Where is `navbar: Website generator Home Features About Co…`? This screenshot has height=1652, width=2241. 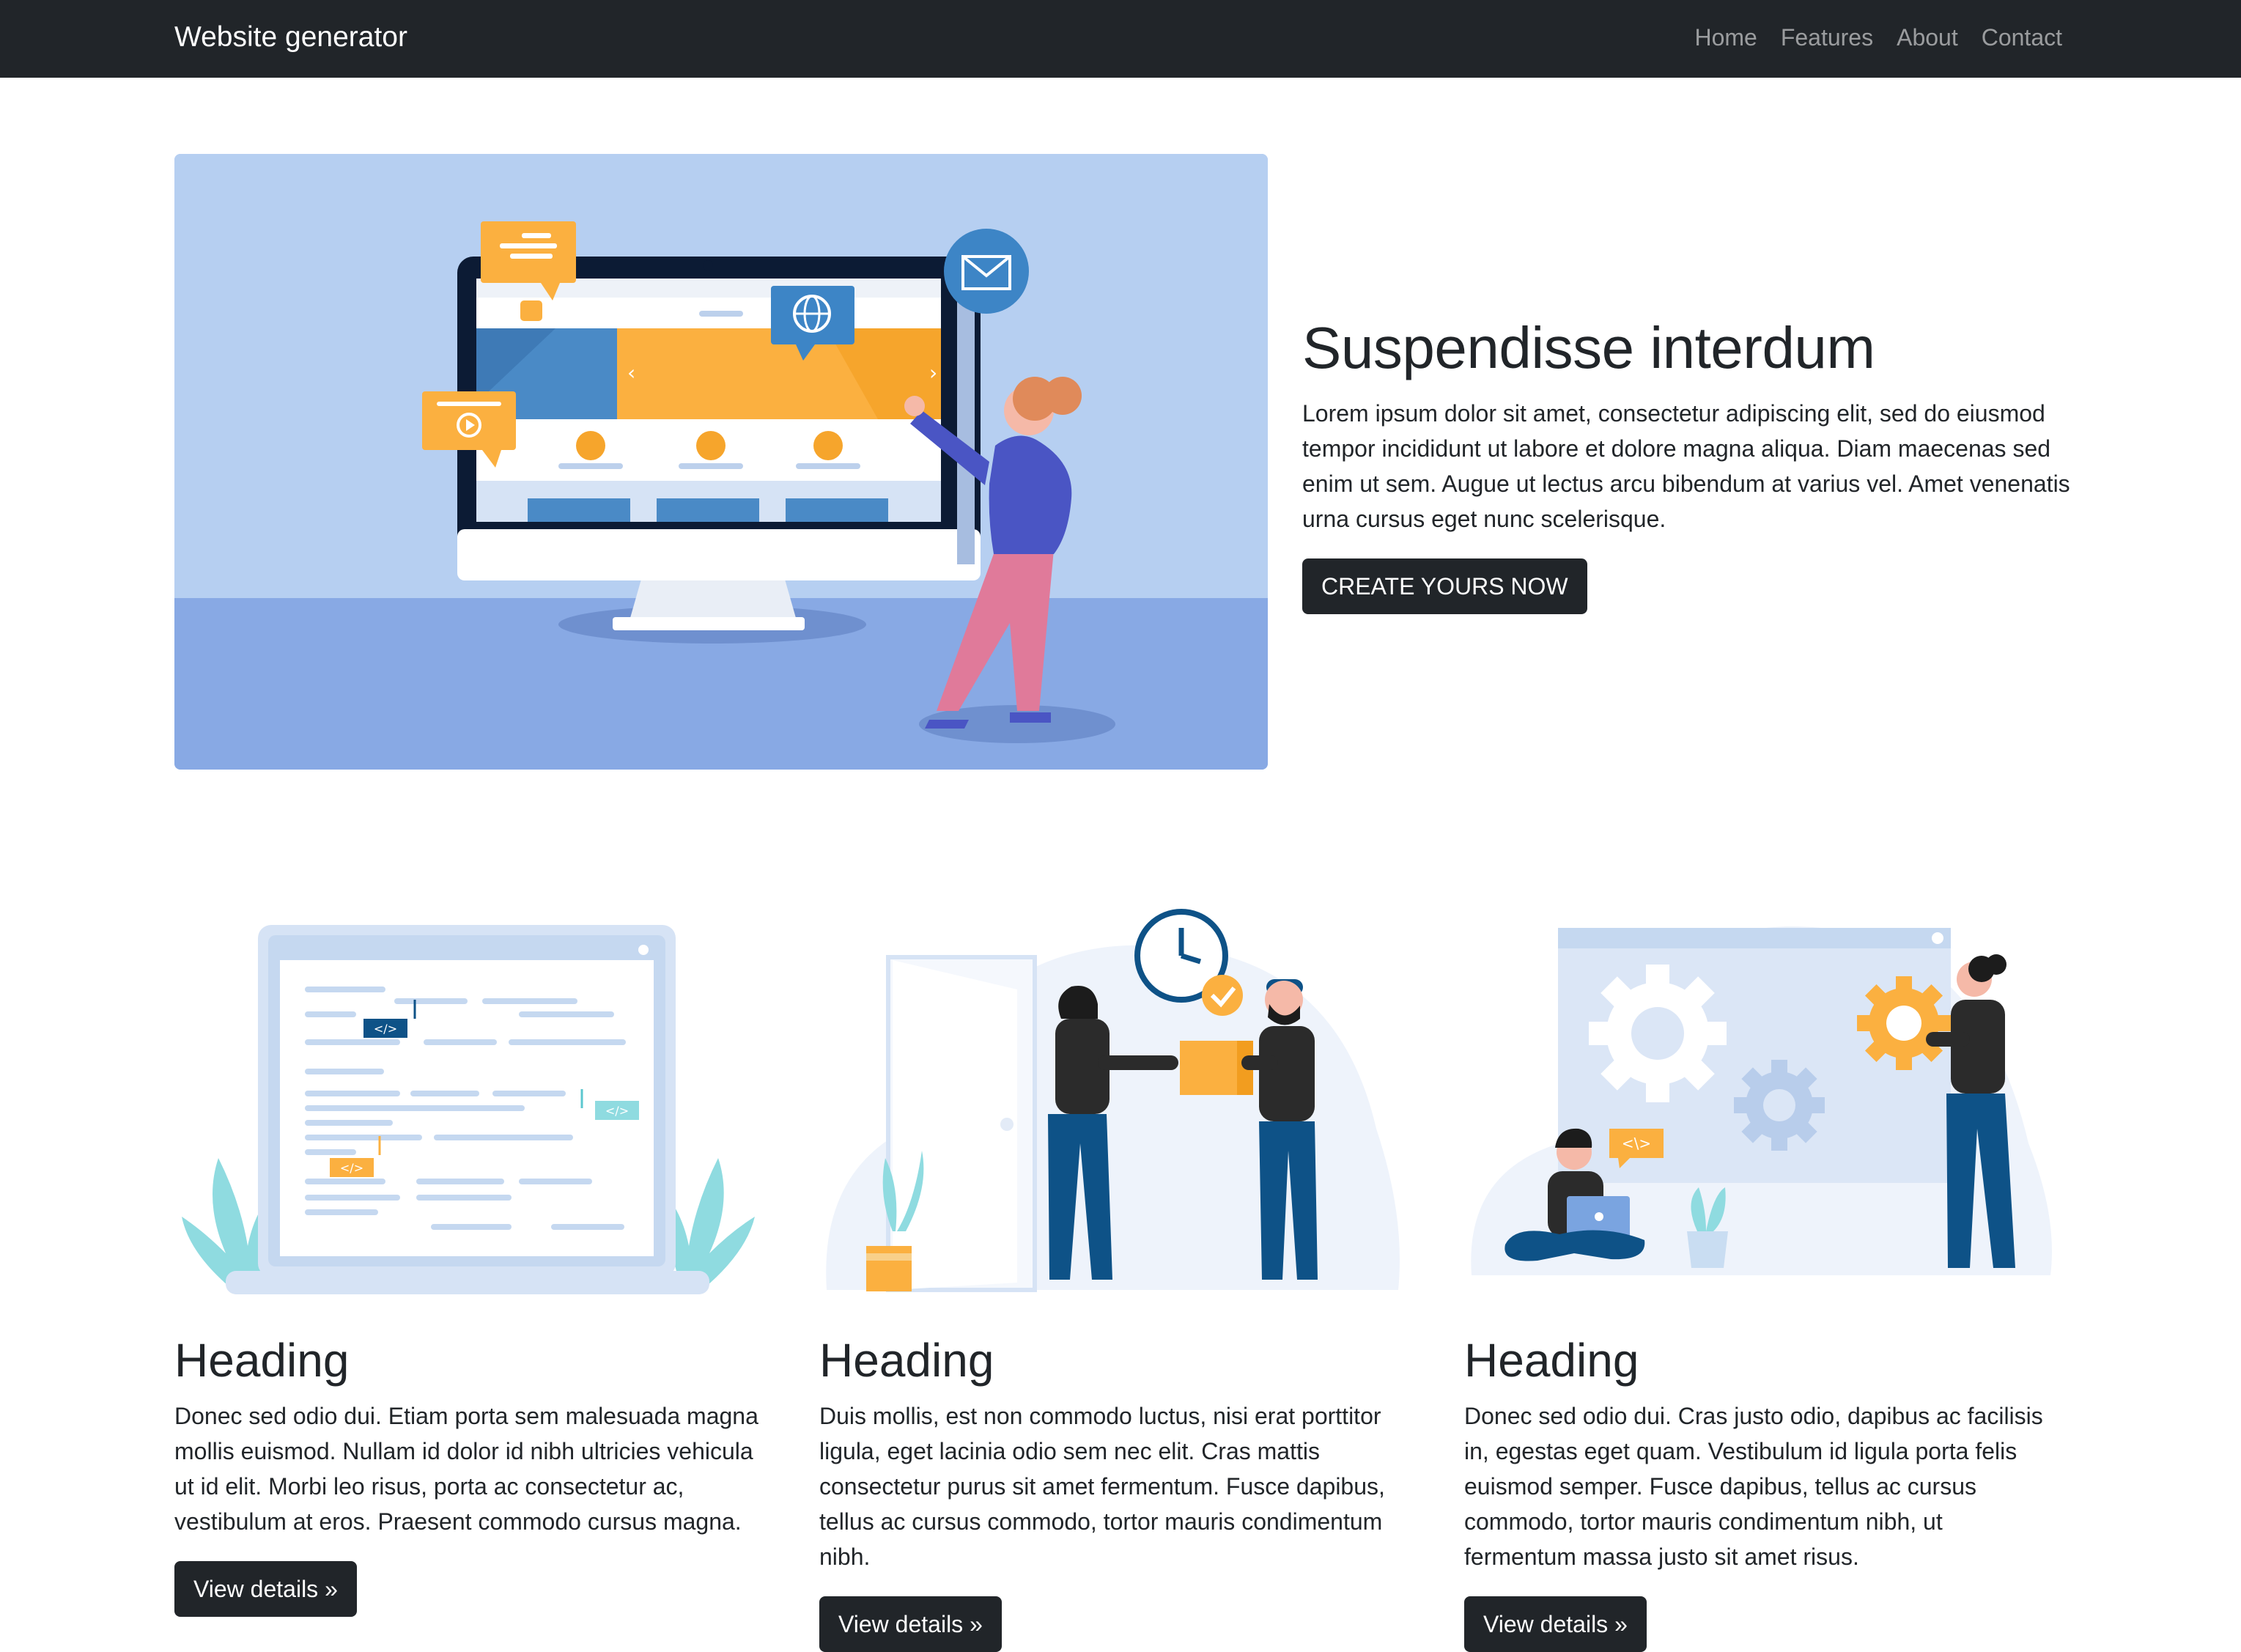 navbar: Website generator Home Features About Co… is located at coordinates (1120, 39).